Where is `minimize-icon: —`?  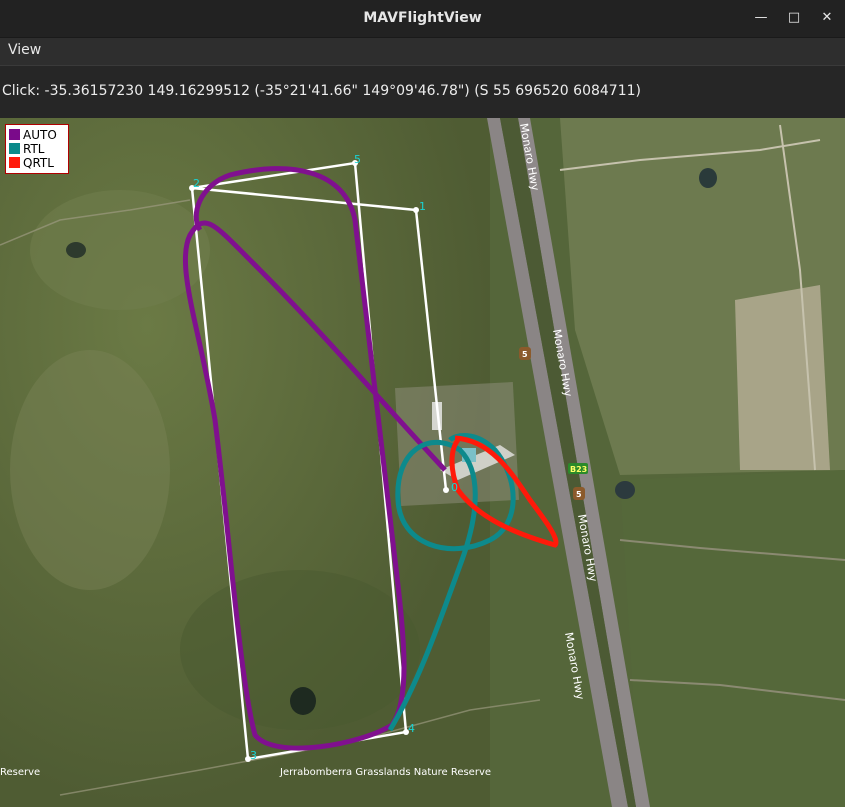
minimize-icon: — is located at coordinates (761, 18).